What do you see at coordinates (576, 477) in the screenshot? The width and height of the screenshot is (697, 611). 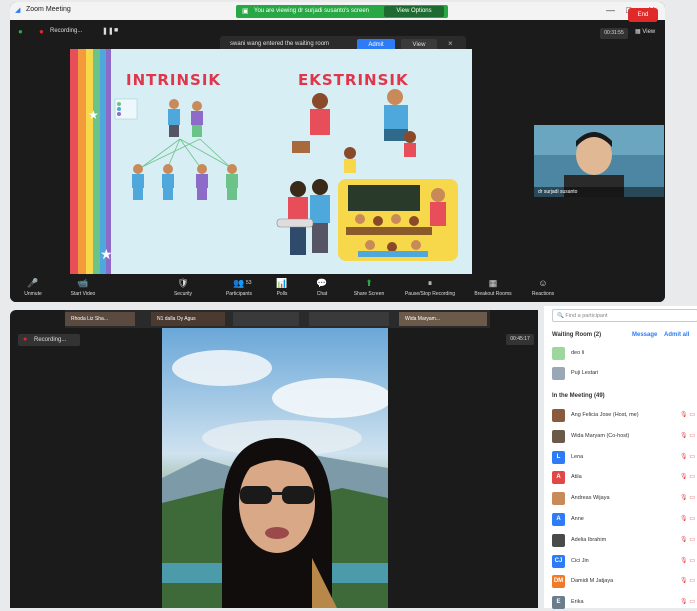 I see `participant-name: Atila` at bounding box center [576, 477].